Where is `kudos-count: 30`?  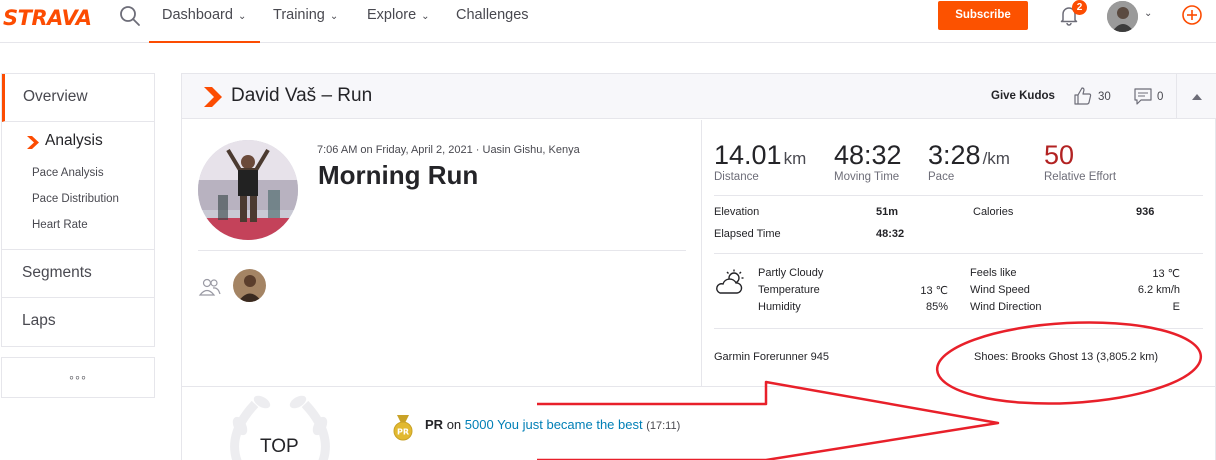 kudos-count: 30 is located at coordinates (1104, 97).